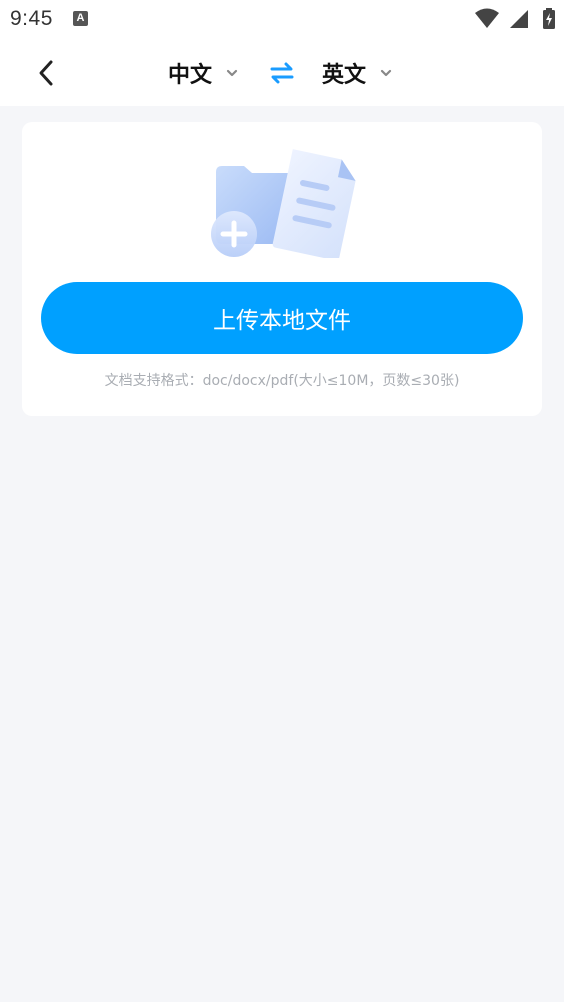  I want to click on nav-bar: 中文 英文, so click(282, 73).